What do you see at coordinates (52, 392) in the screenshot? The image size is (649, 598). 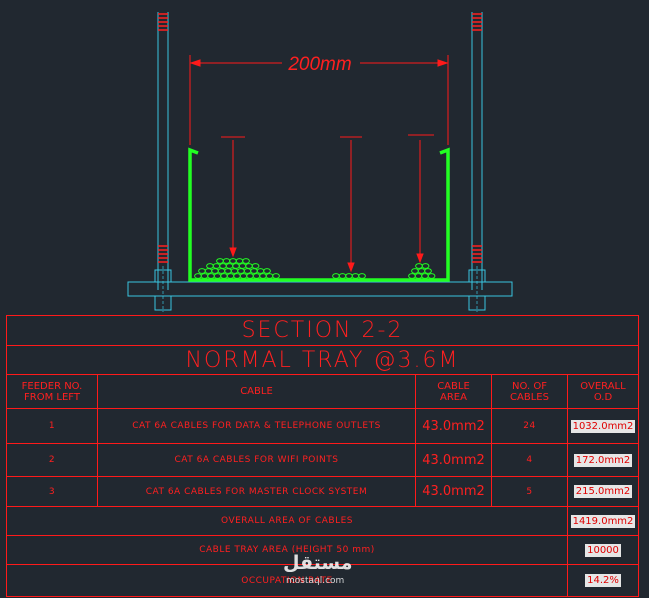 I see `header-feeder: FEEDER NO. FROM LEFT` at bounding box center [52, 392].